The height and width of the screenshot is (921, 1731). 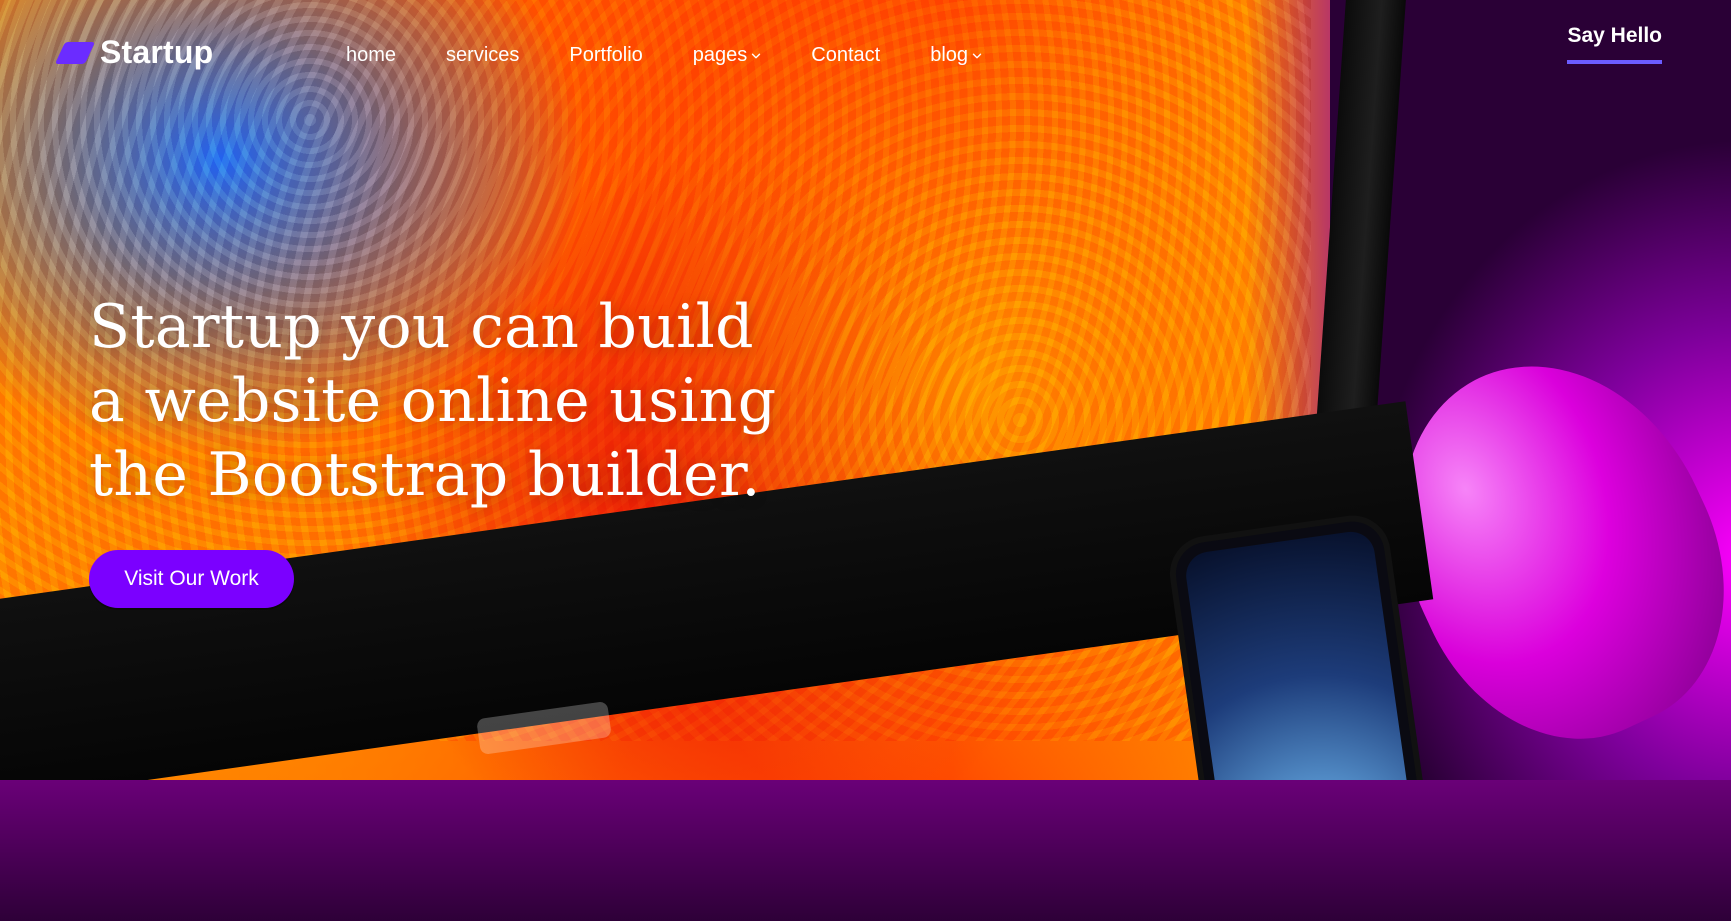 What do you see at coordinates (949, 55) in the screenshot?
I see `nav-item-label: blog` at bounding box center [949, 55].